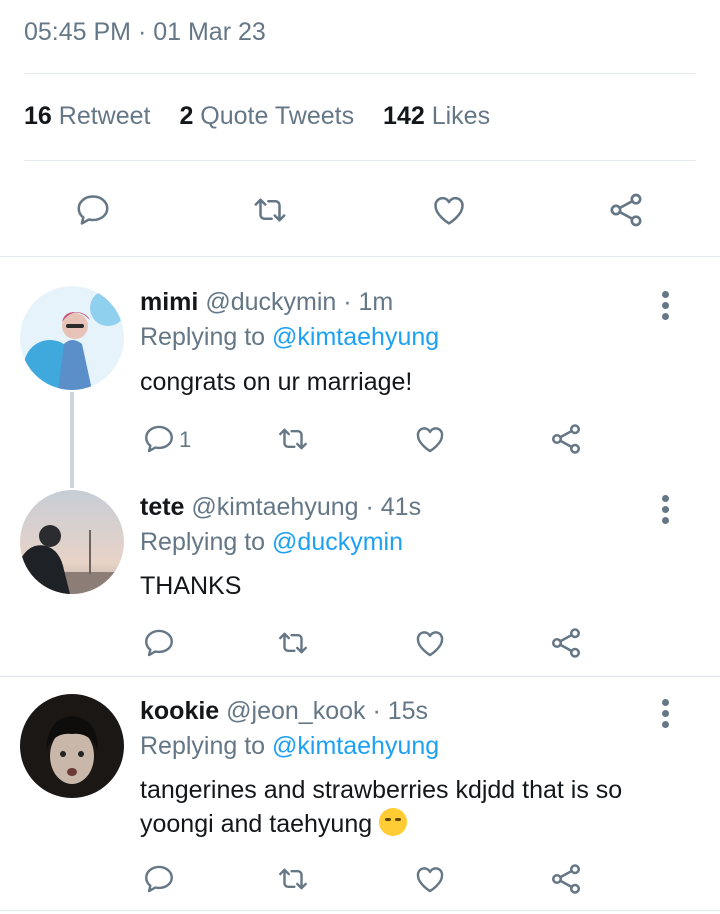  I want to click on quotes-stat: 2 Quote Tweets, so click(266, 116).